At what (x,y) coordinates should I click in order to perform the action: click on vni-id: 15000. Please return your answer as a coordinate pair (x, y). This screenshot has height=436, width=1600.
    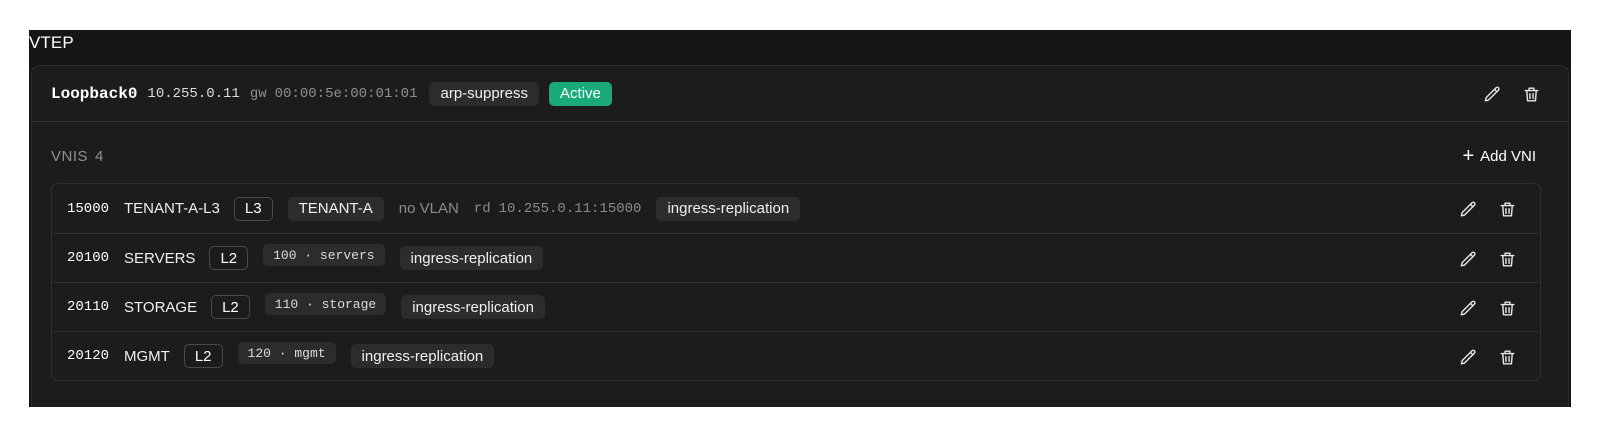
    Looking at the image, I should click on (88, 208).